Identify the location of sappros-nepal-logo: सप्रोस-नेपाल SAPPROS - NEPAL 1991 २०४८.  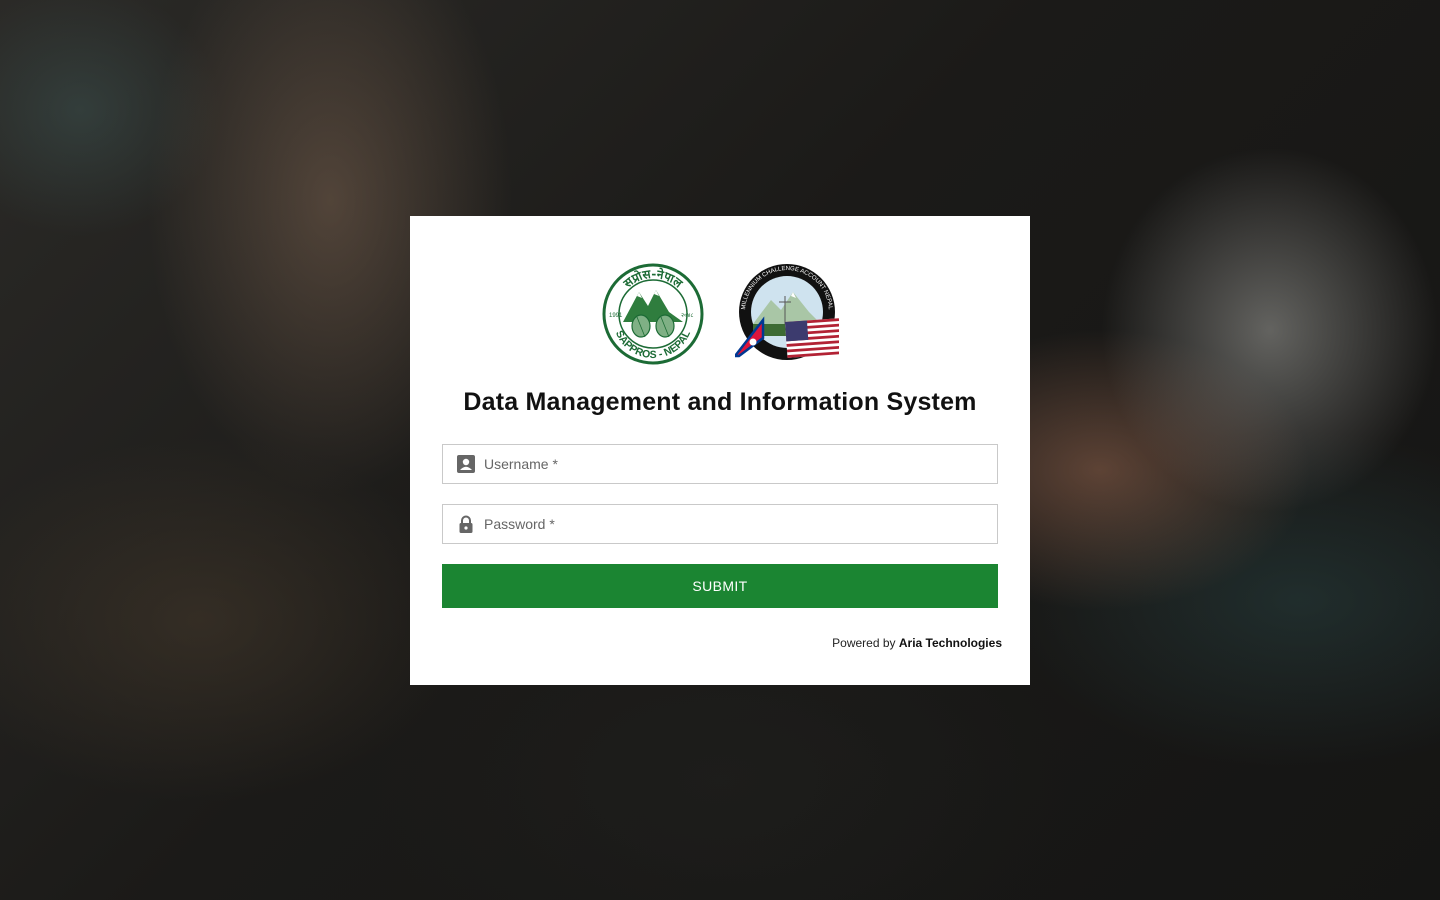
(653, 314).